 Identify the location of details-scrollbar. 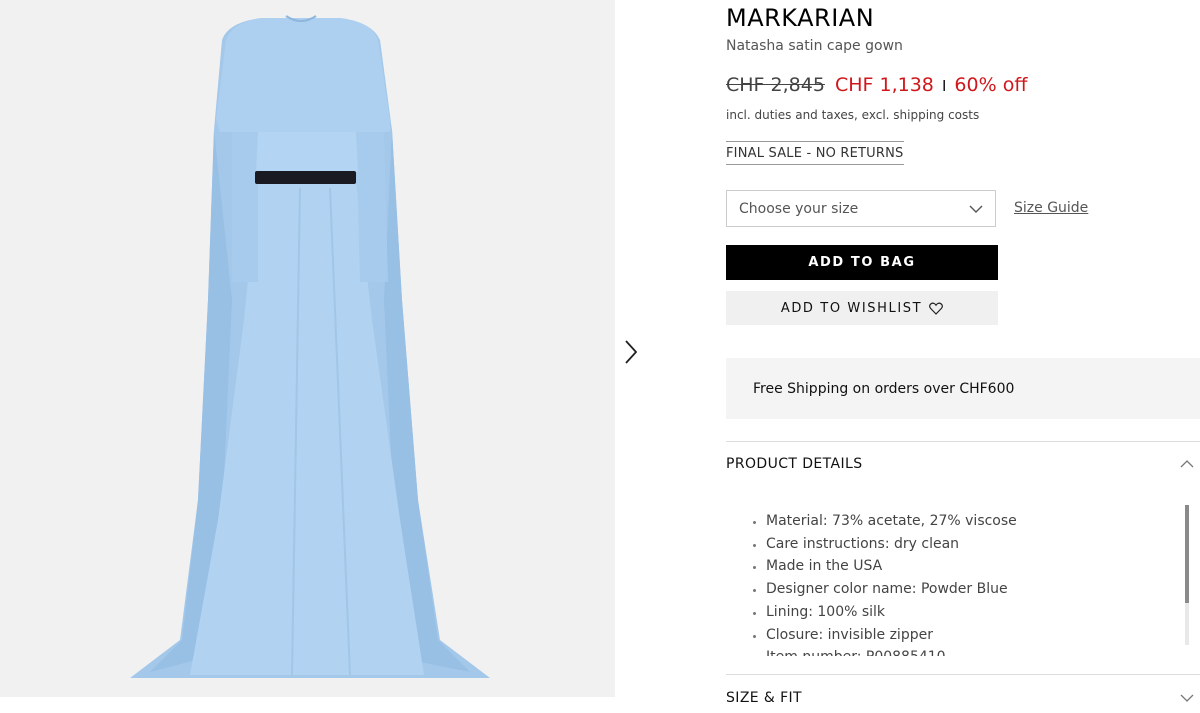
(1187, 575).